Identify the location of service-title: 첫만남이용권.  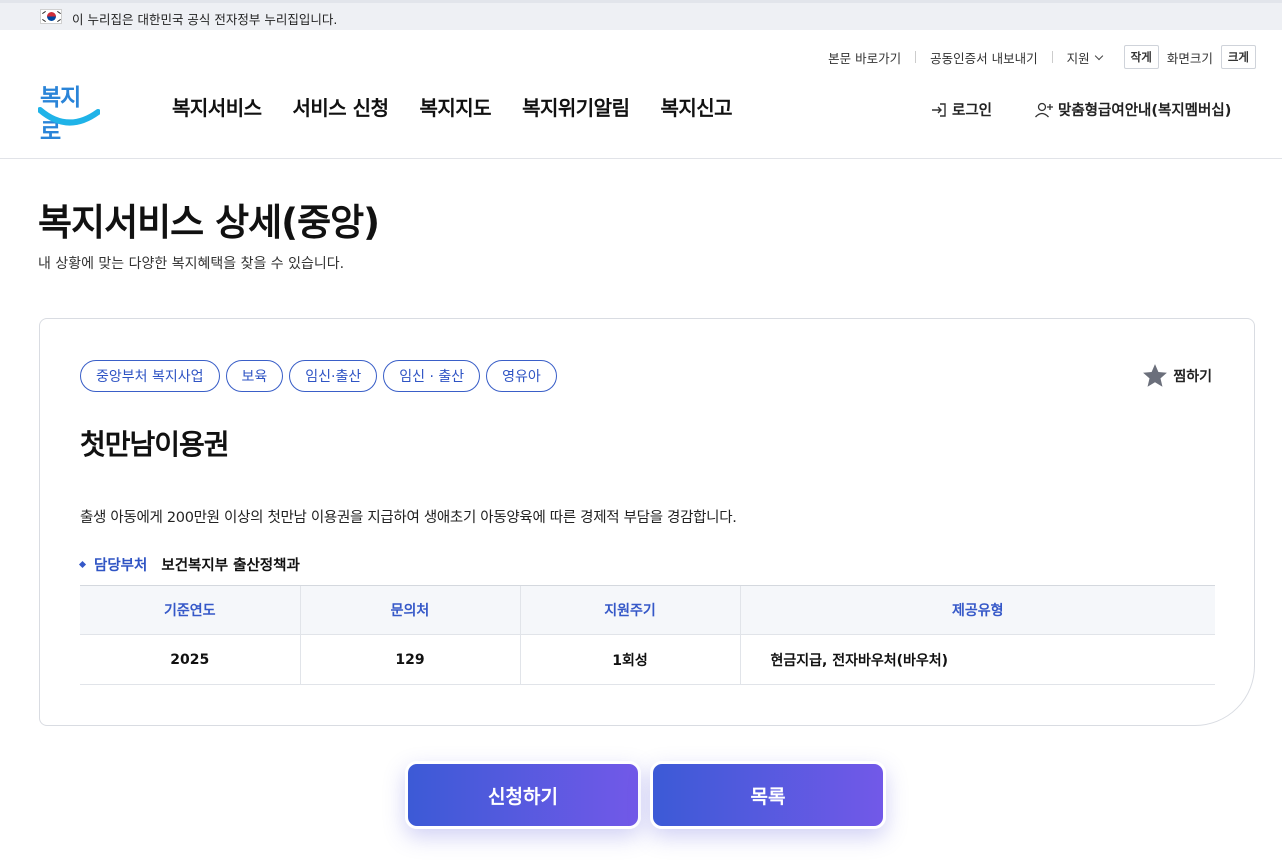
(155, 444).